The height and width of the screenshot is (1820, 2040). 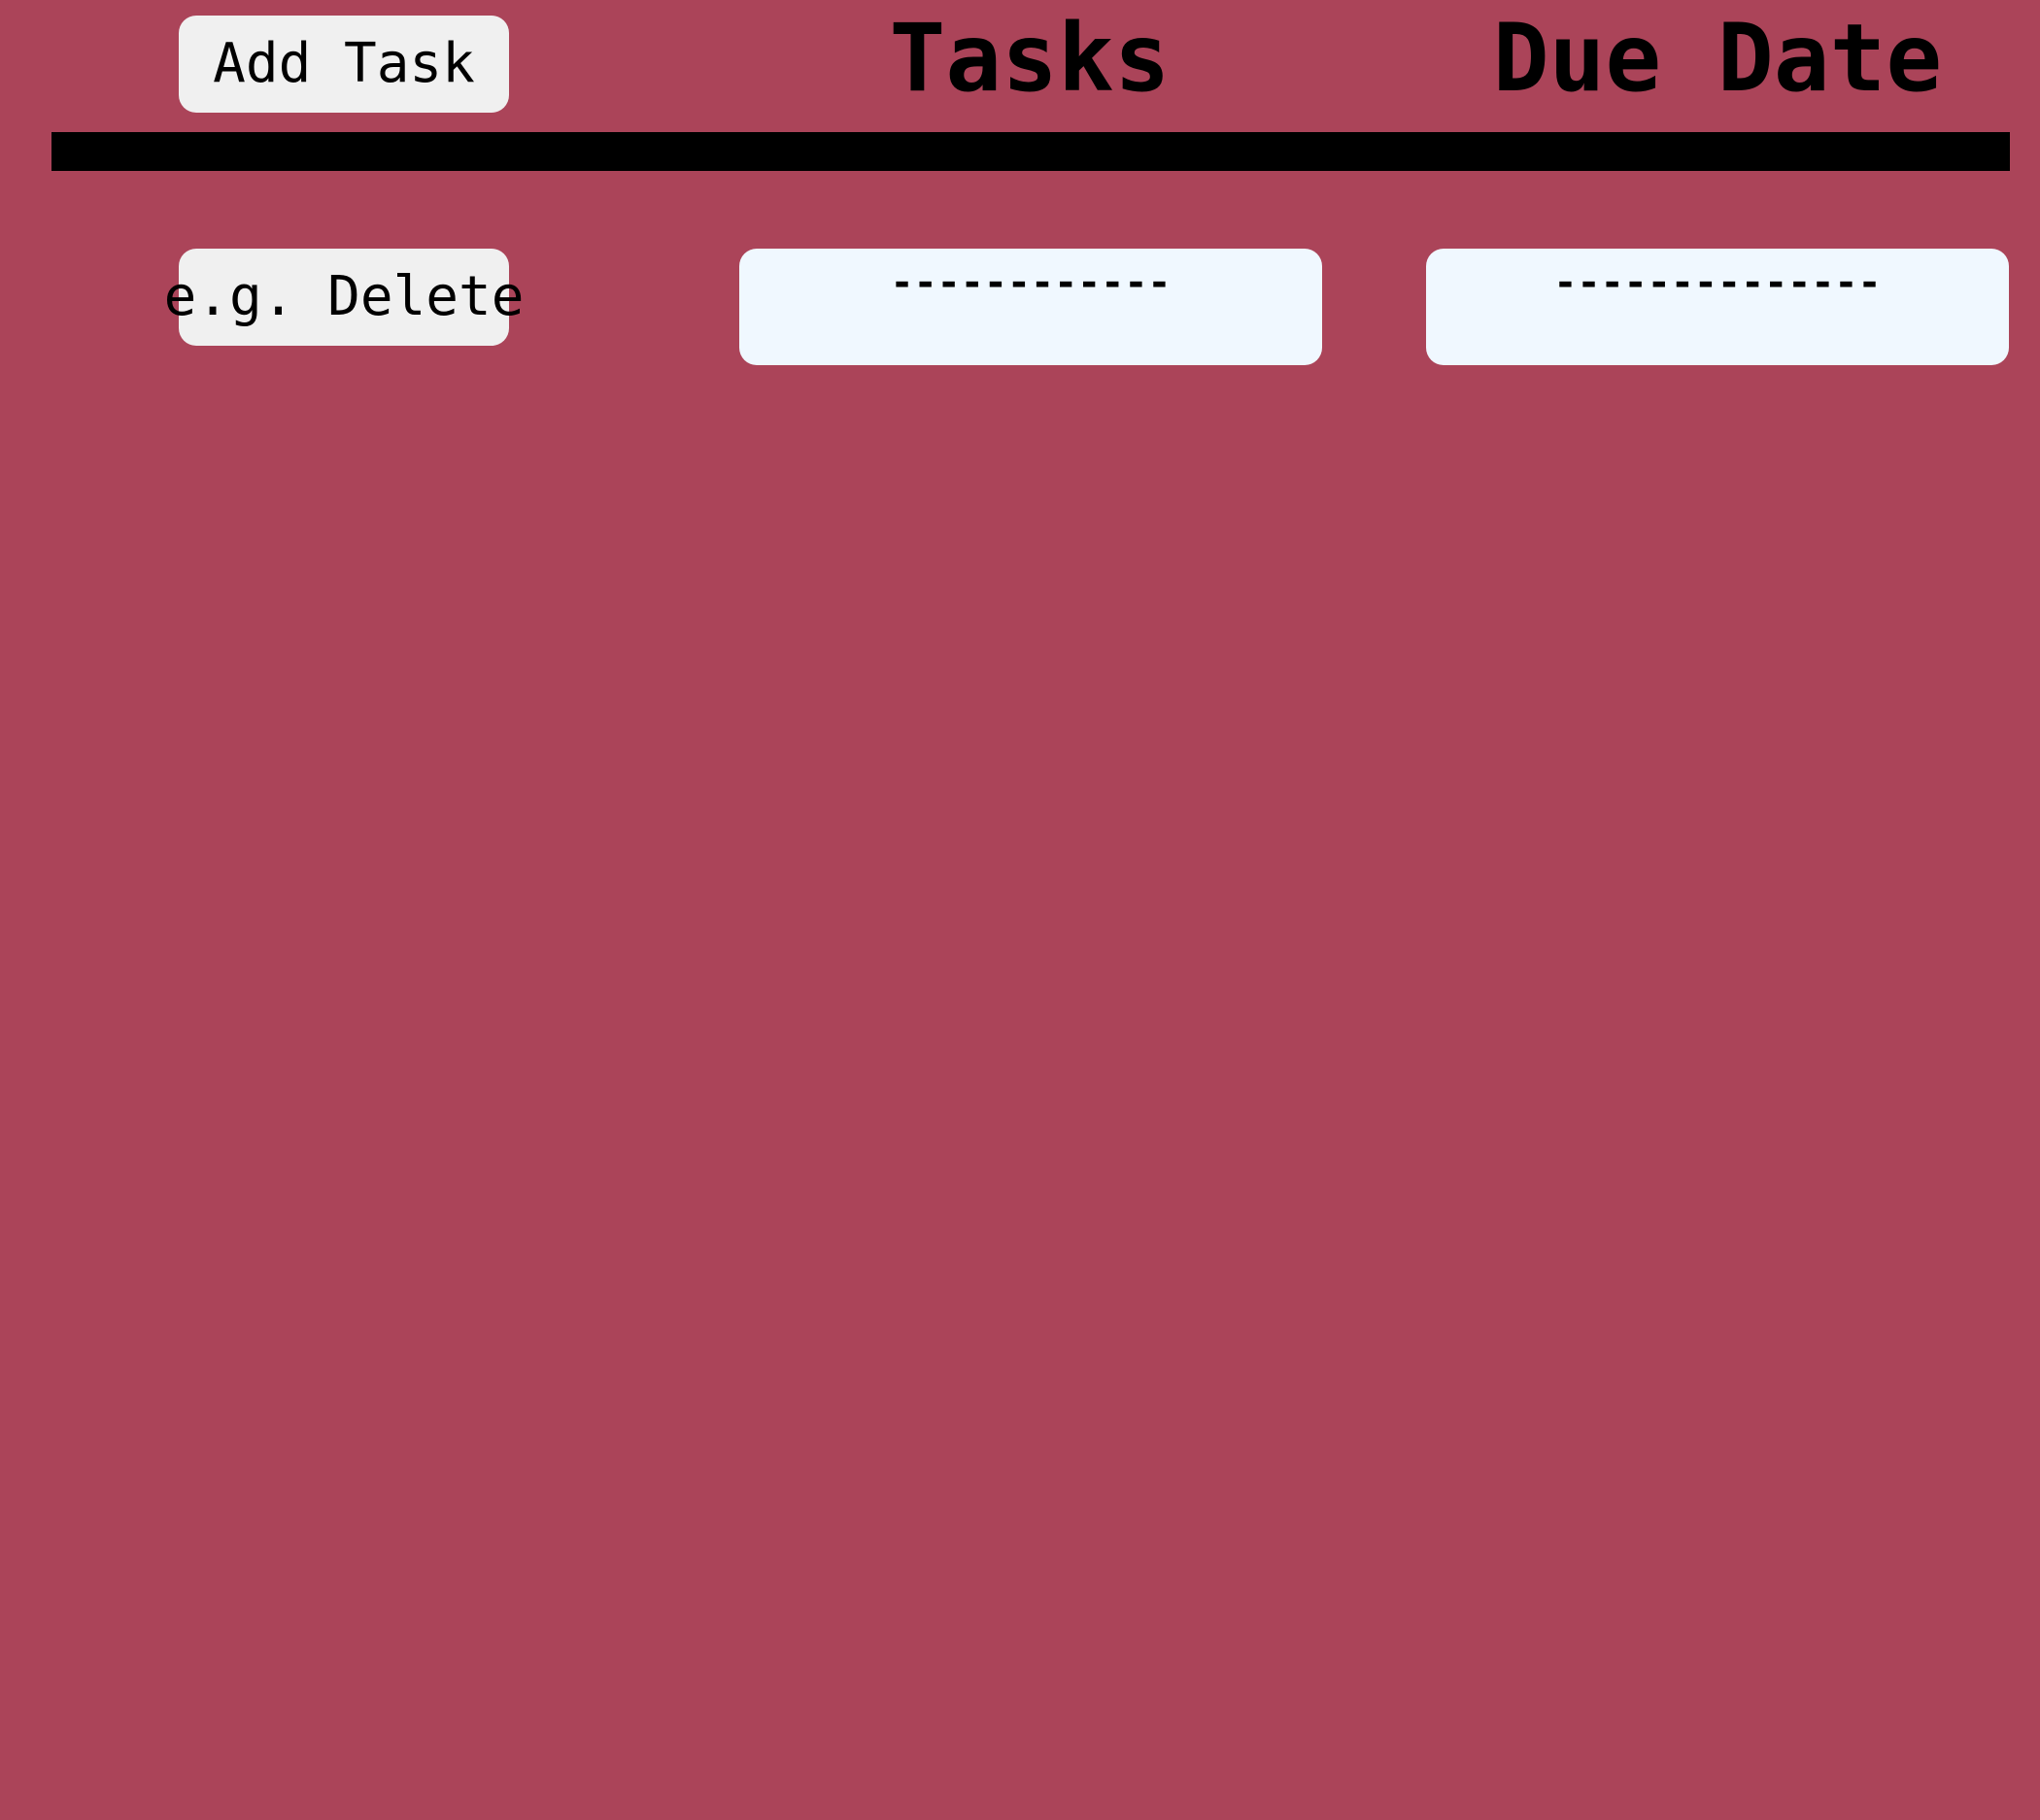 What do you see at coordinates (1030, 307) in the screenshot?
I see `task-cell: ------------` at bounding box center [1030, 307].